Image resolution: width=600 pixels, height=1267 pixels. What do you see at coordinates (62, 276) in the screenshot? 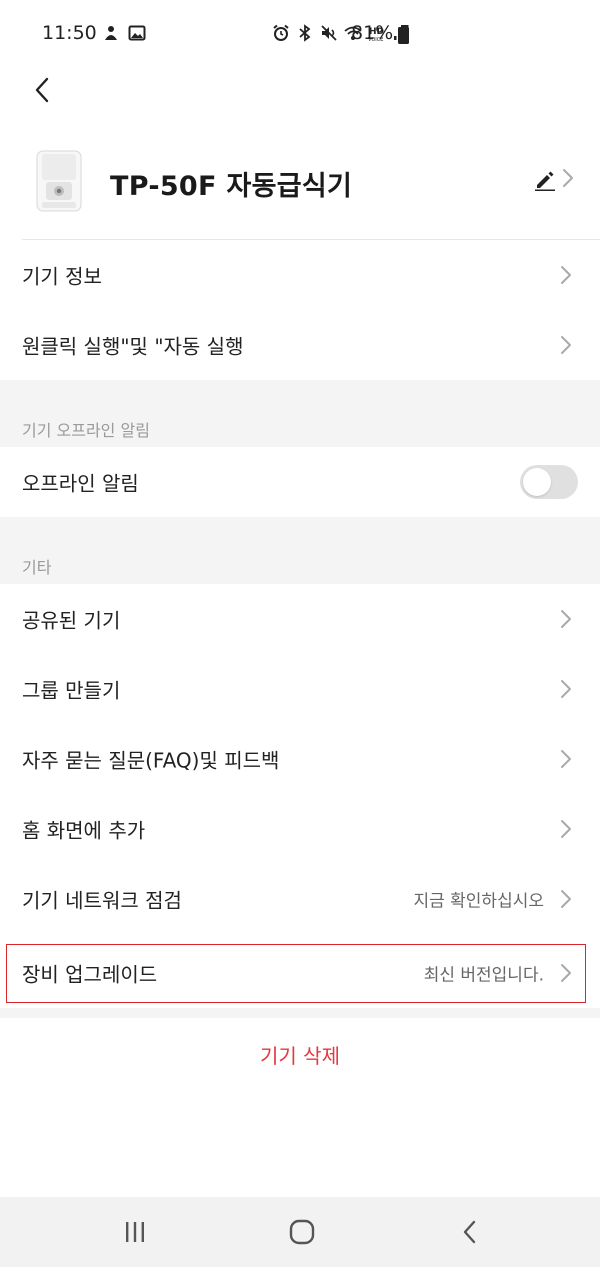
I see `row-label: 기기 정보` at bounding box center [62, 276].